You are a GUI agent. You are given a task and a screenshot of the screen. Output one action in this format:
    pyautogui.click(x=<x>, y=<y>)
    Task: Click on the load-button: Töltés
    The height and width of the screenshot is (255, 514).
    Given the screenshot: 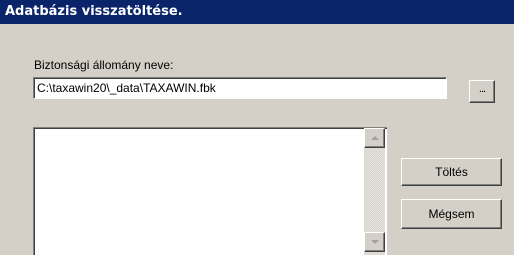 What is the action you would take?
    pyautogui.click(x=451, y=172)
    